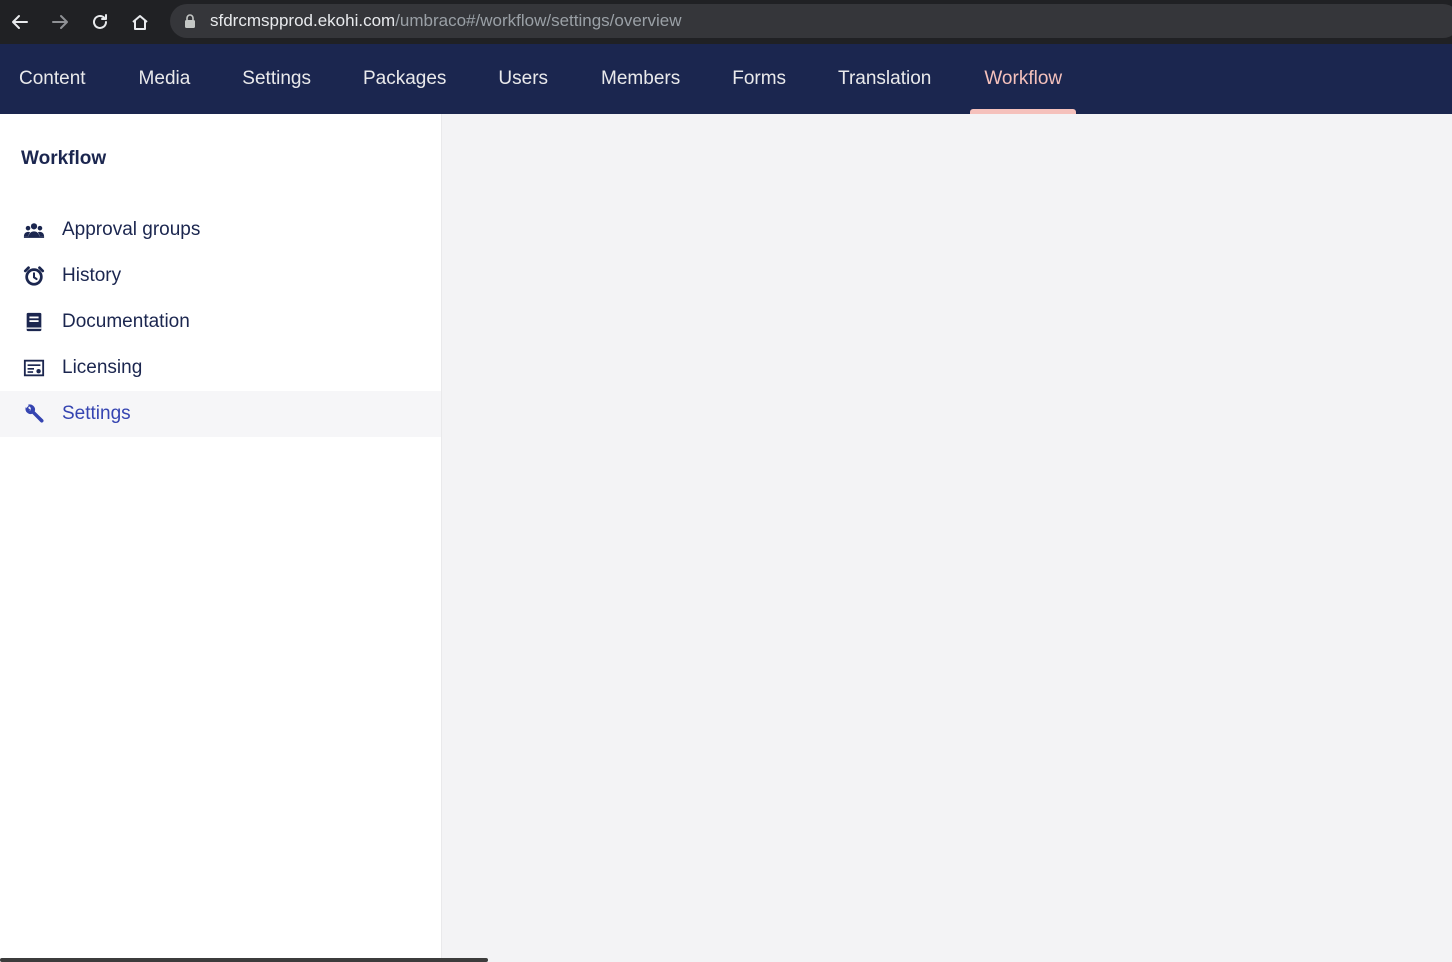 Image resolution: width=1452 pixels, height=962 pixels. What do you see at coordinates (244, 960) in the screenshot?
I see `horizontal-scrollbar` at bounding box center [244, 960].